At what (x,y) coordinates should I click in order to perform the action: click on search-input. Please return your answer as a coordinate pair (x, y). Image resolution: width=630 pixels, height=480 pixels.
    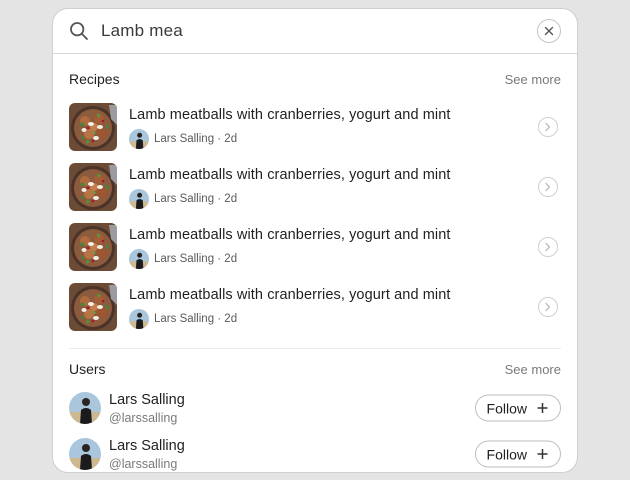
    Looking at the image, I should click on (319, 31).